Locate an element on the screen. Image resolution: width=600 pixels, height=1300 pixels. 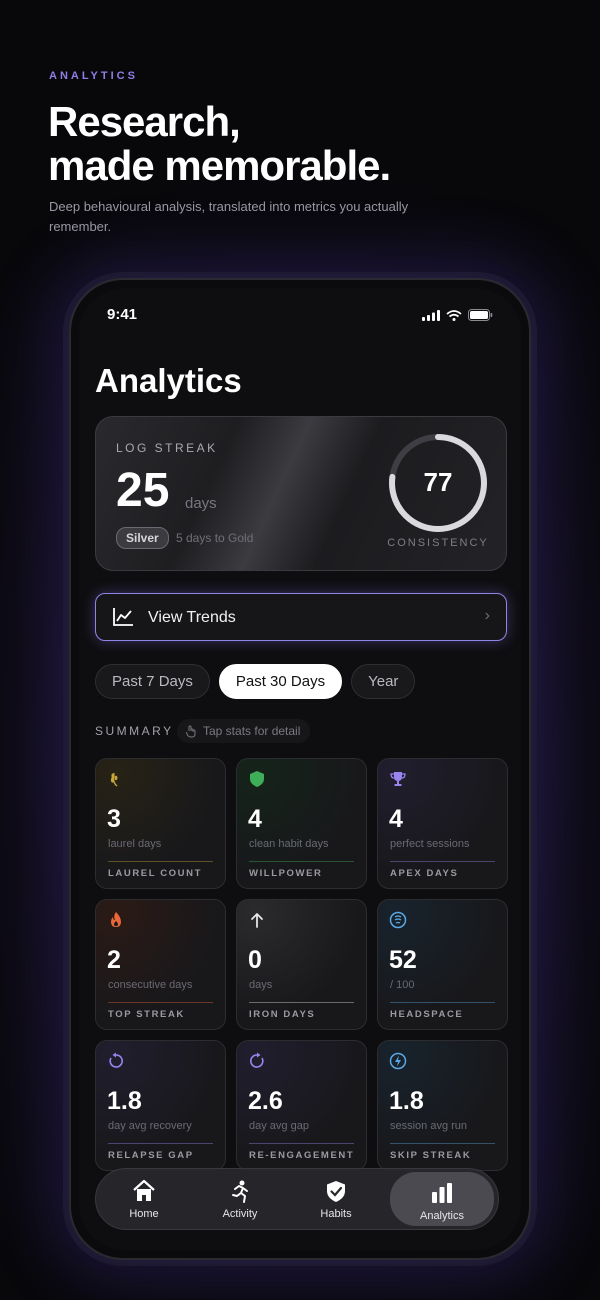
signal-icon is located at coordinates (431, 315).